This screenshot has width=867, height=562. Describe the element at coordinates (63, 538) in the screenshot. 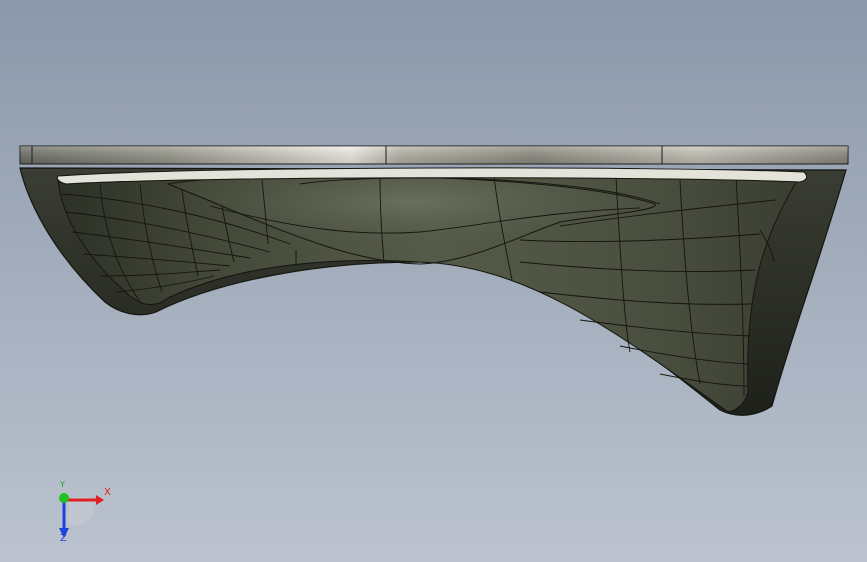

I see `z-axis-label: Z` at that location.